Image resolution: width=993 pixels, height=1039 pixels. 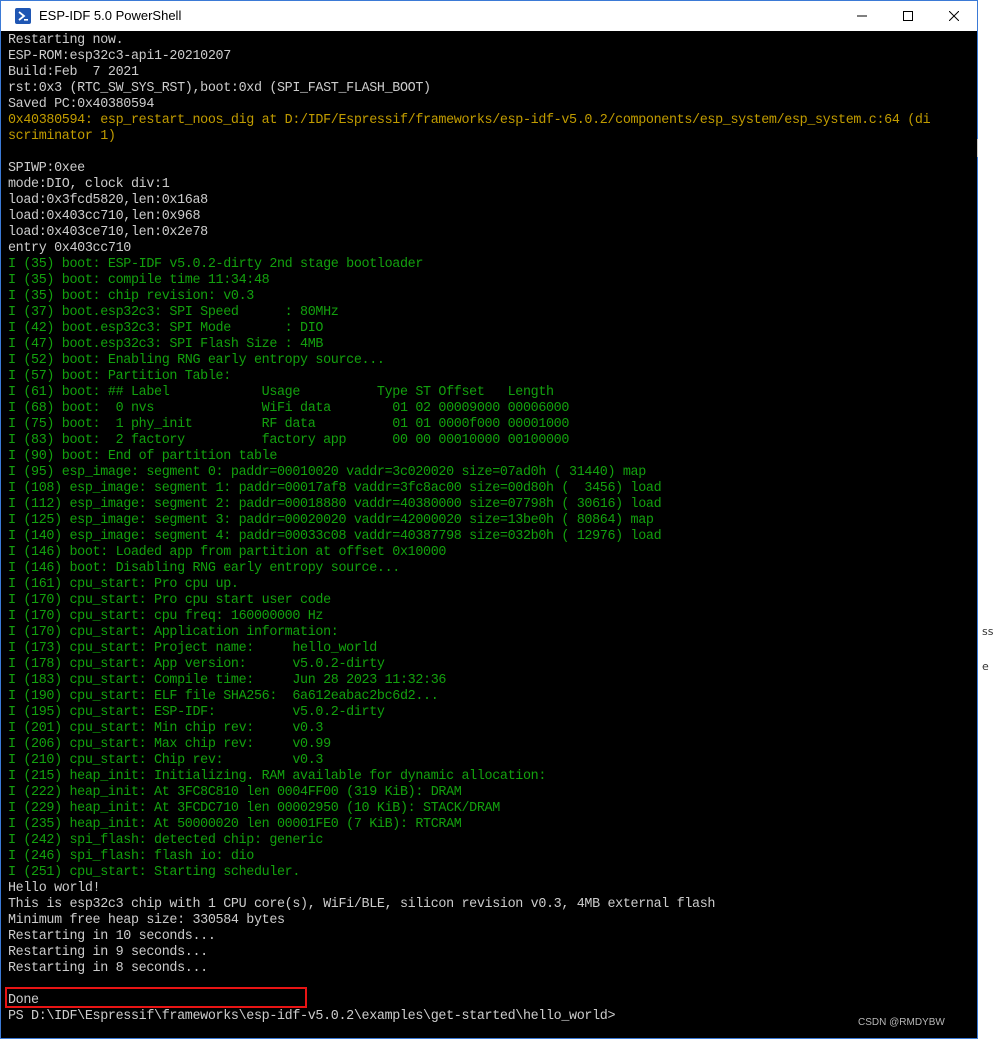 I want to click on terminal-line: Minimum free heap size: 330584 bytes, so click(x=146, y=920).